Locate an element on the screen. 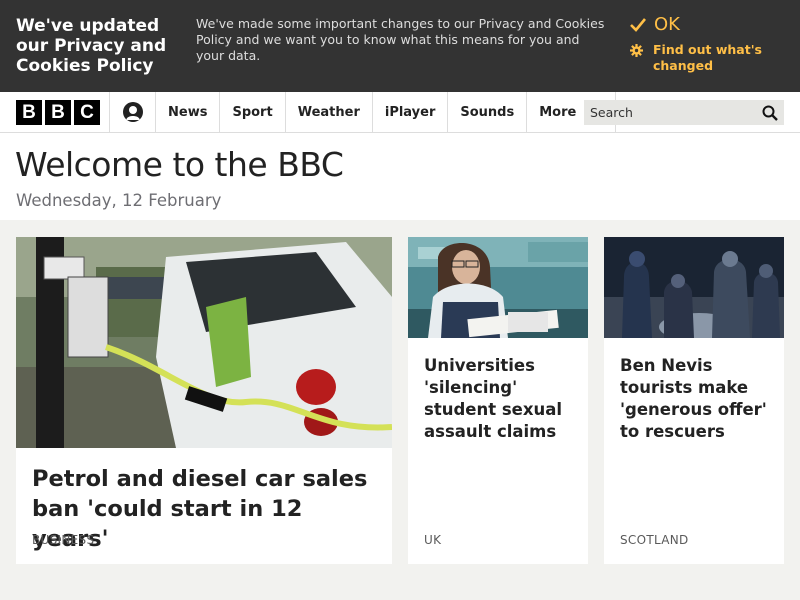  nav-links: News Sport Weather iPlayer Sounds More ▼ is located at coordinates (385, 112).